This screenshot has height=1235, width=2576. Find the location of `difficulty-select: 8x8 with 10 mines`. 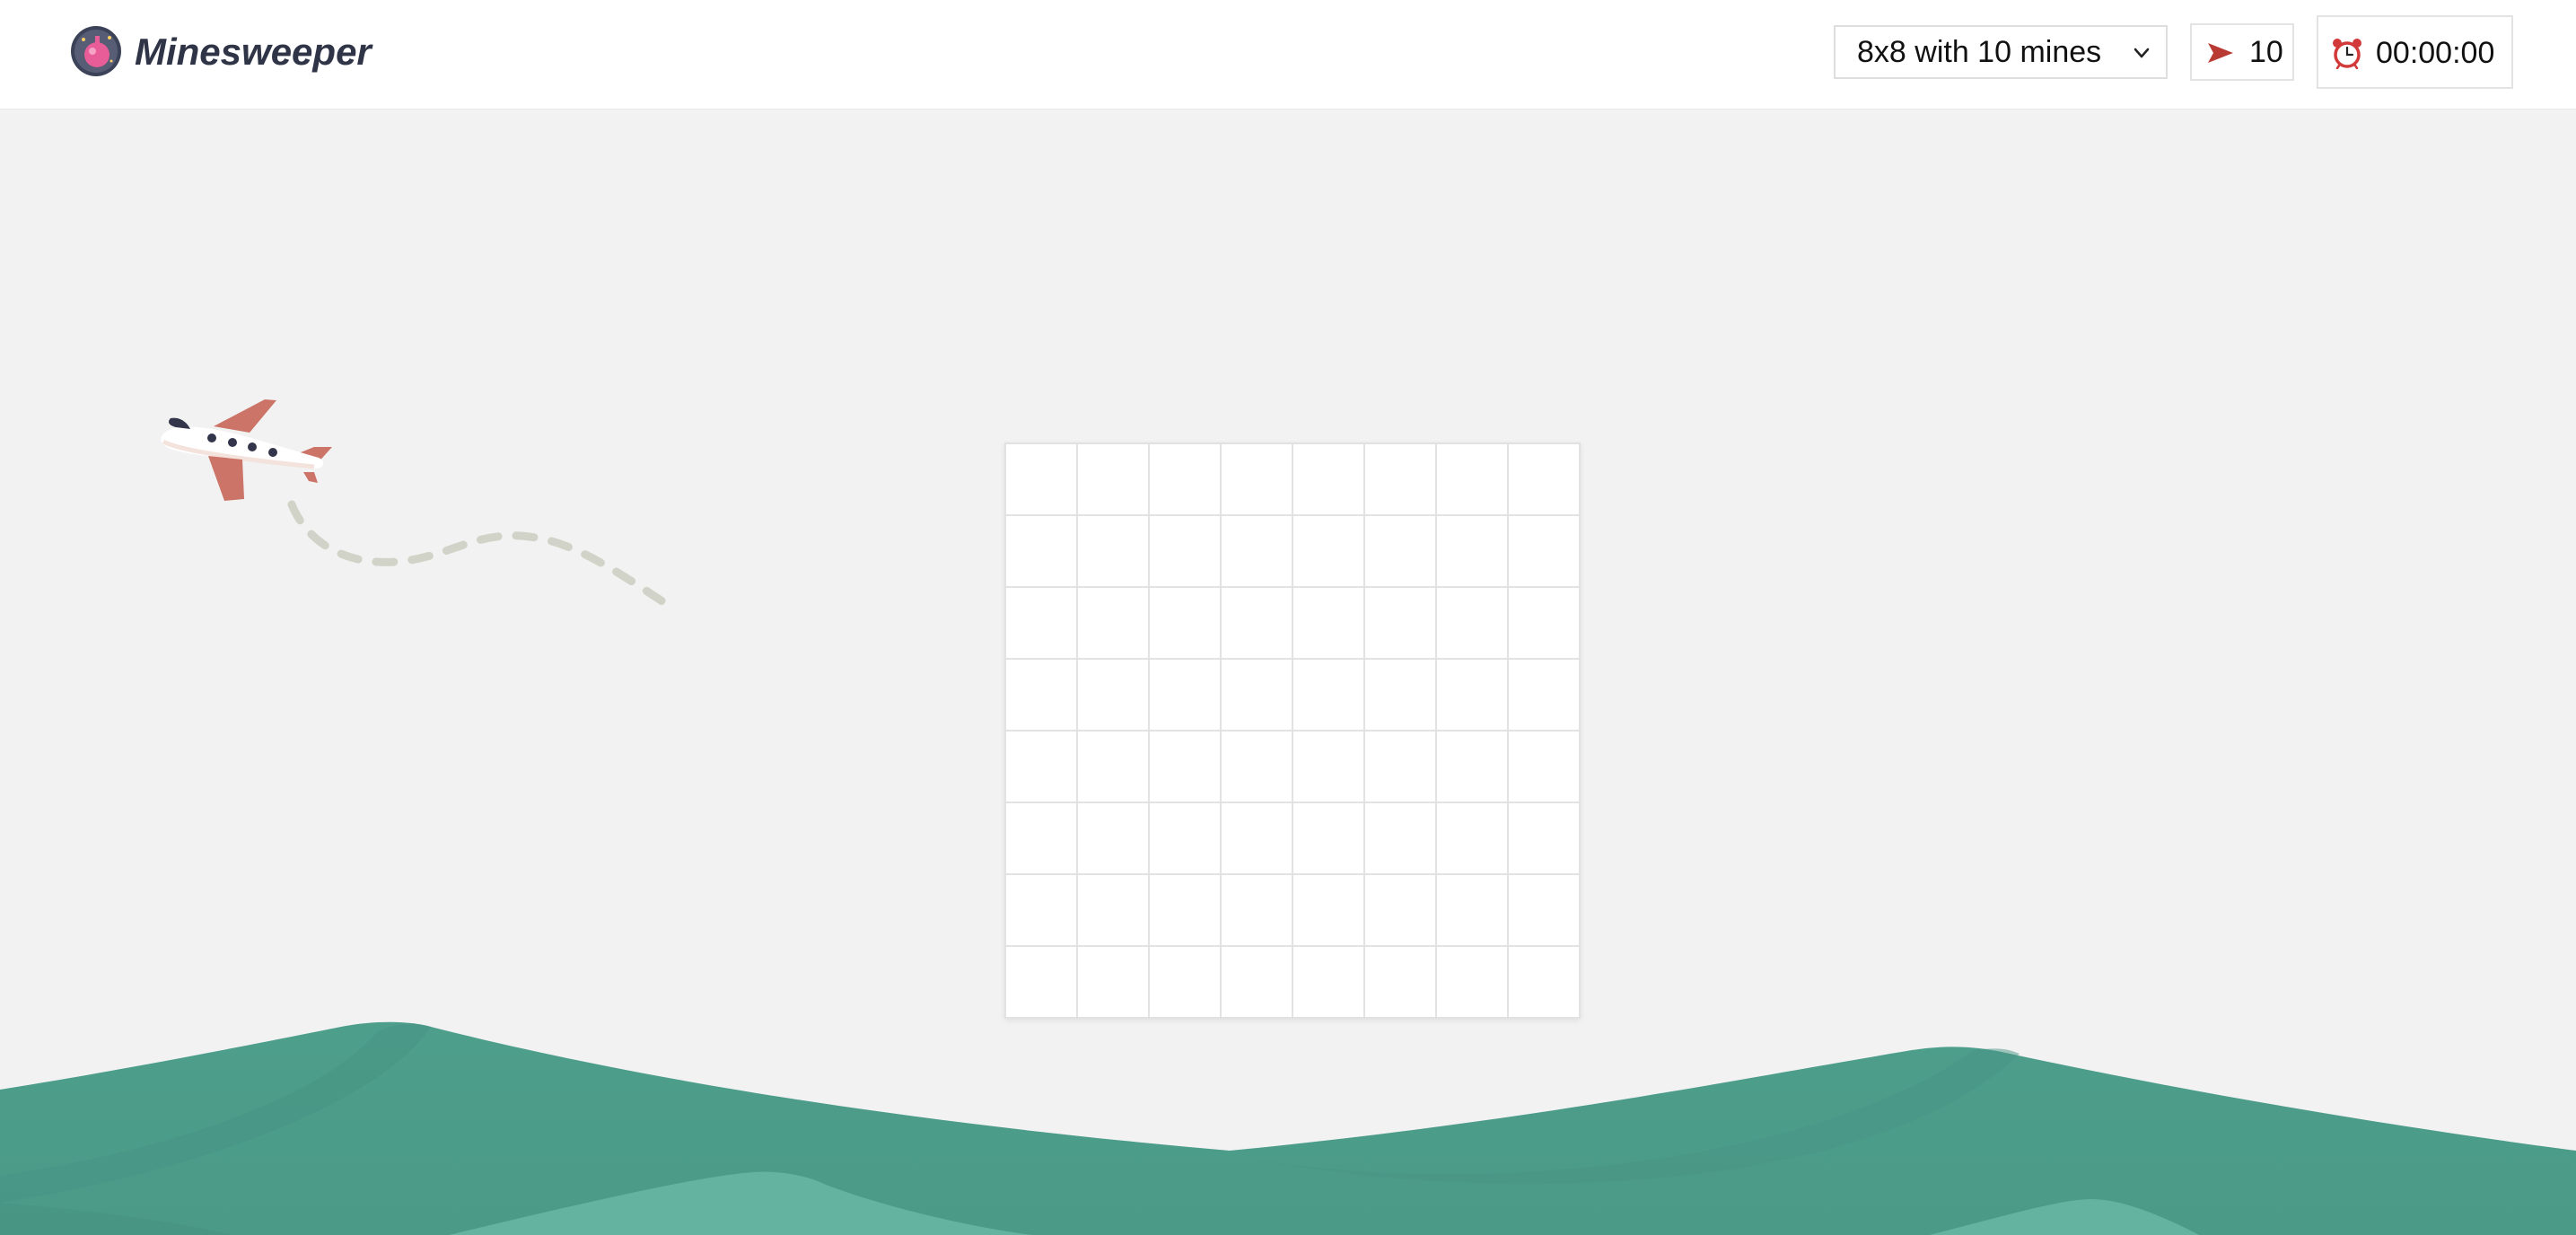

difficulty-select: 8x8 with 10 mines is located at coordinates (2001, 52).